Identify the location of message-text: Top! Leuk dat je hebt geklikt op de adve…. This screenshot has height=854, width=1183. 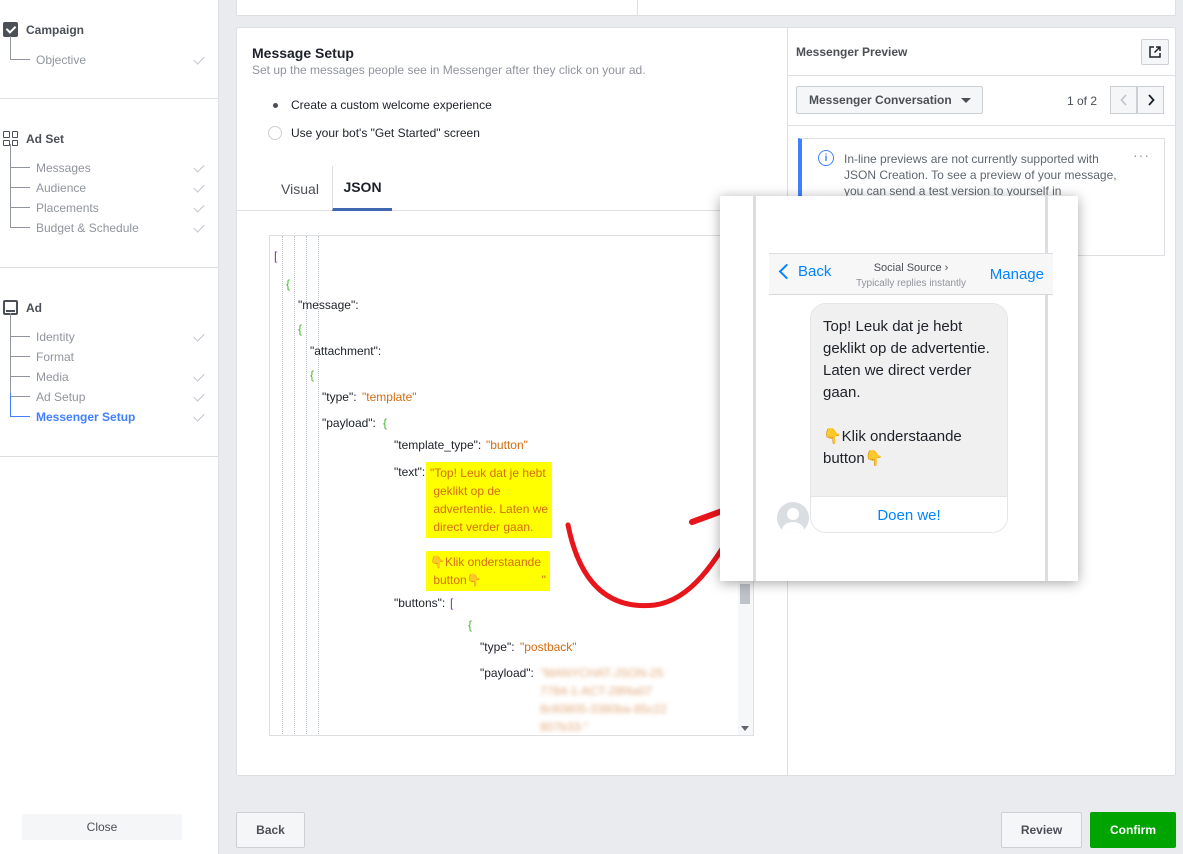
(909, 400).